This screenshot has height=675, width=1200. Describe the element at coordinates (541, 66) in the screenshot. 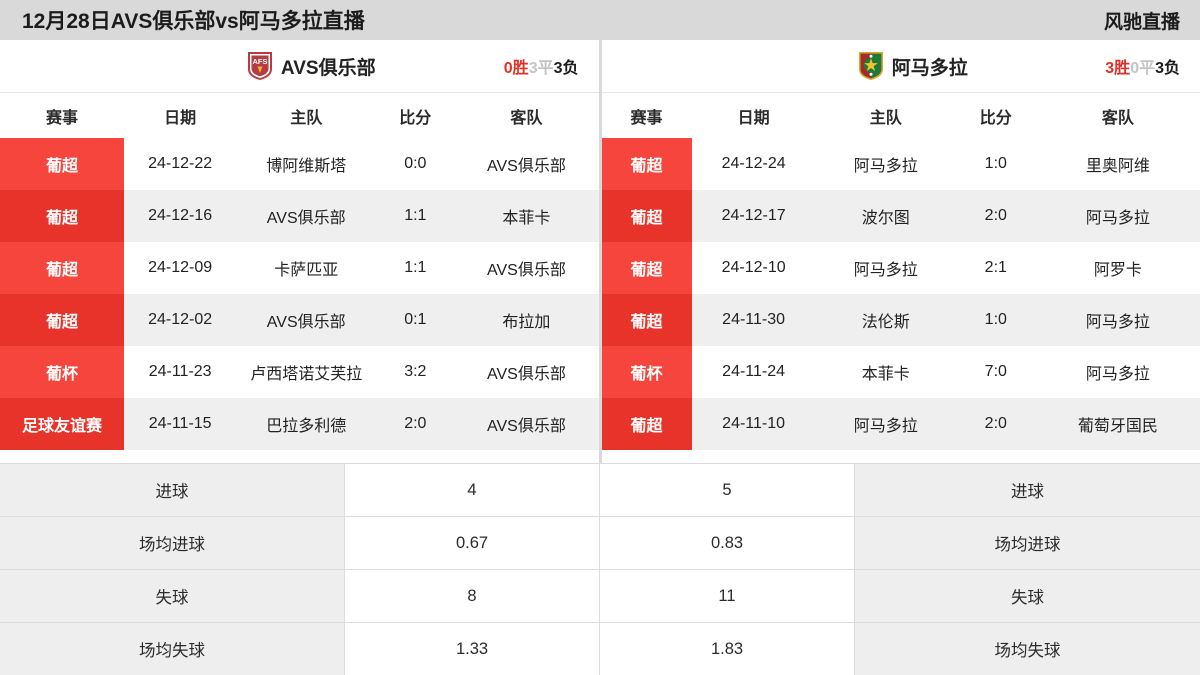

I see `left-team-record: 0胜3平3负` at that location.